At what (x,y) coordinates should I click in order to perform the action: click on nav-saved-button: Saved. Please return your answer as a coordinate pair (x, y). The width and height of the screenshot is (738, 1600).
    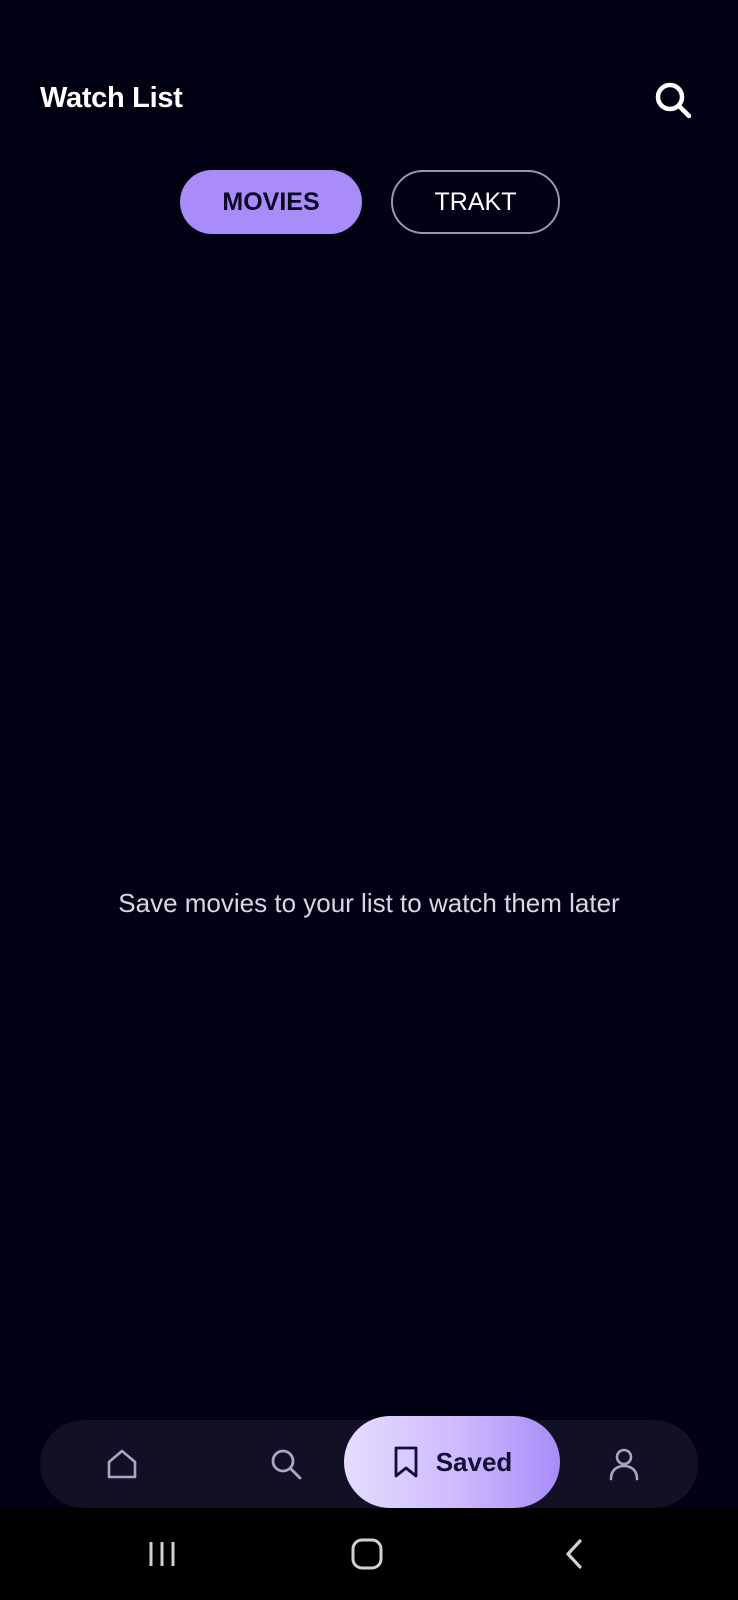
    Looking at the image, I should click on (452, 1462).